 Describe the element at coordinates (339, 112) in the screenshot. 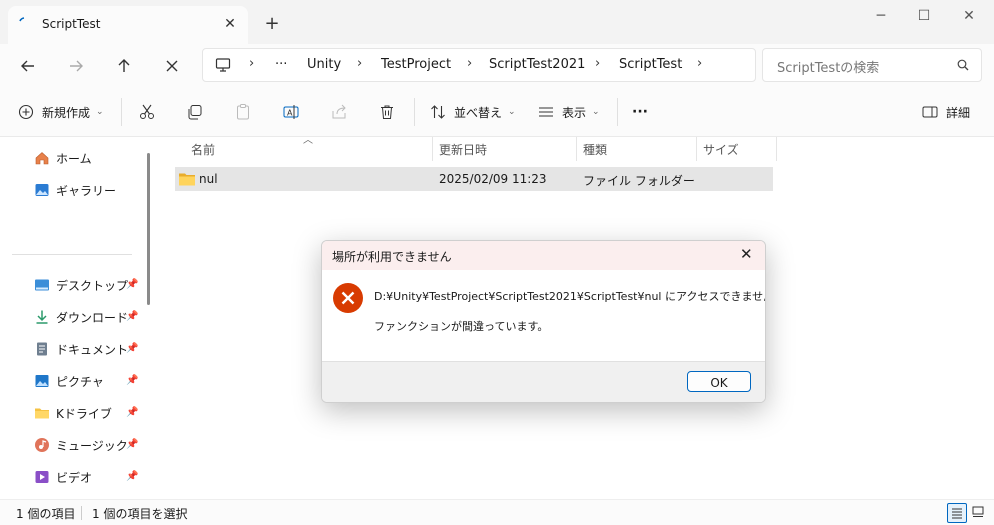

I see `share-button` at that location.